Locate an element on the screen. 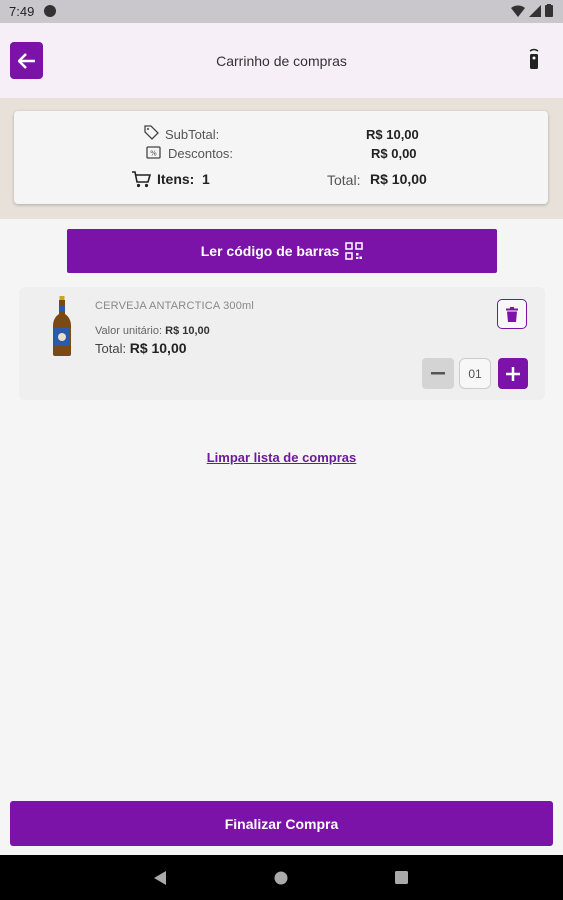 This screenshot has height=900, width=563. system-nav-bar is located at coordinates (281, 877).